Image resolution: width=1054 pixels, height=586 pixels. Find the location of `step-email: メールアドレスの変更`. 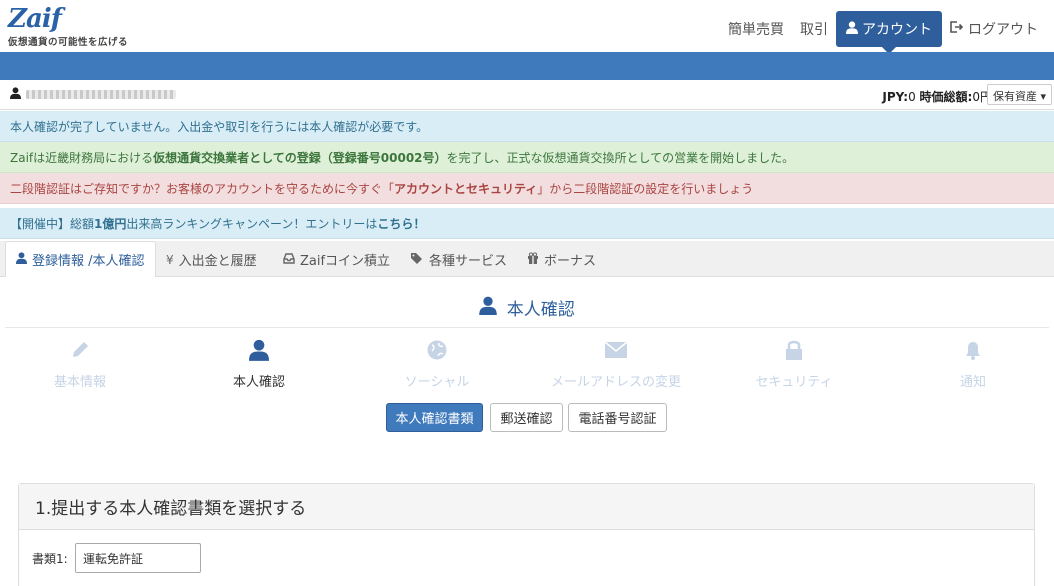

step-email: メールアドレスの変更 is located at coordinates (616, 364).